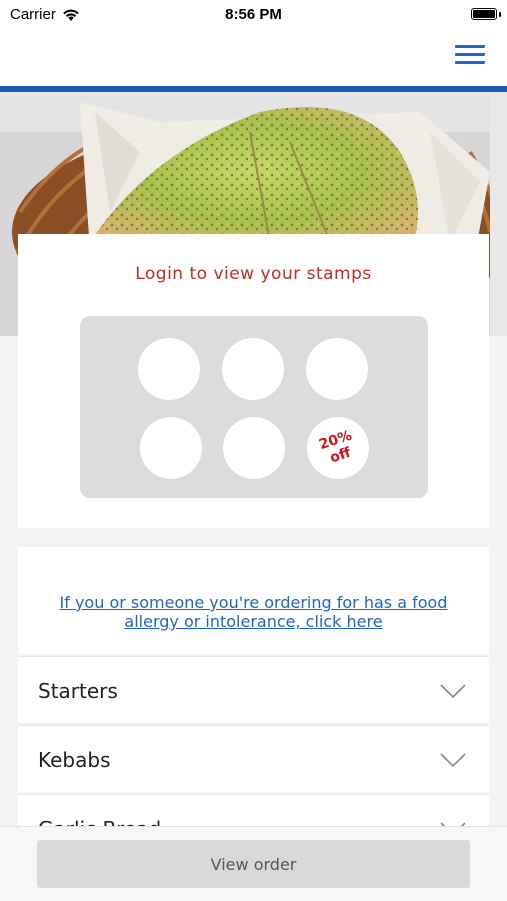  Describe the element at coordinates (470, 55) in the screenshot. I see `hamburger-menu-icon` at that location.